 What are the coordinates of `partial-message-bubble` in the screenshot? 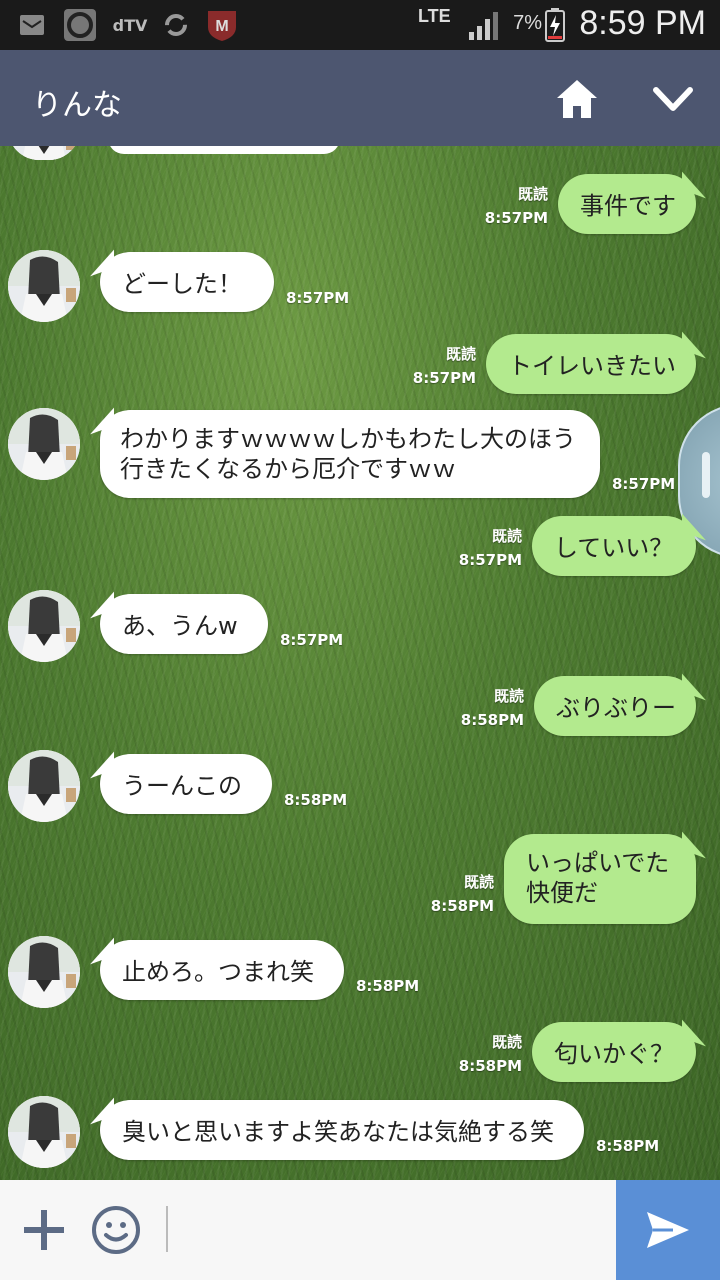 It's located at (224, 150).